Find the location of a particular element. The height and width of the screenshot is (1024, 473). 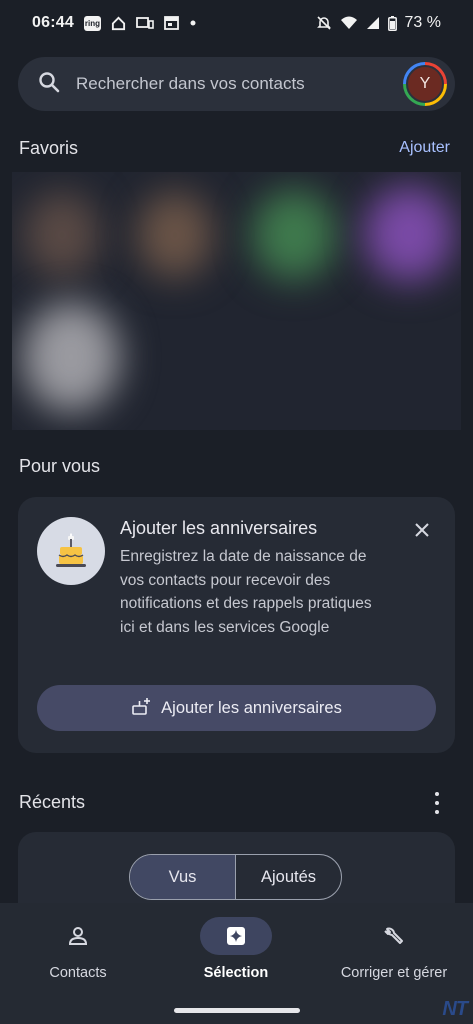

nav-contacts: Contacts is located at coordinates (79, 949).